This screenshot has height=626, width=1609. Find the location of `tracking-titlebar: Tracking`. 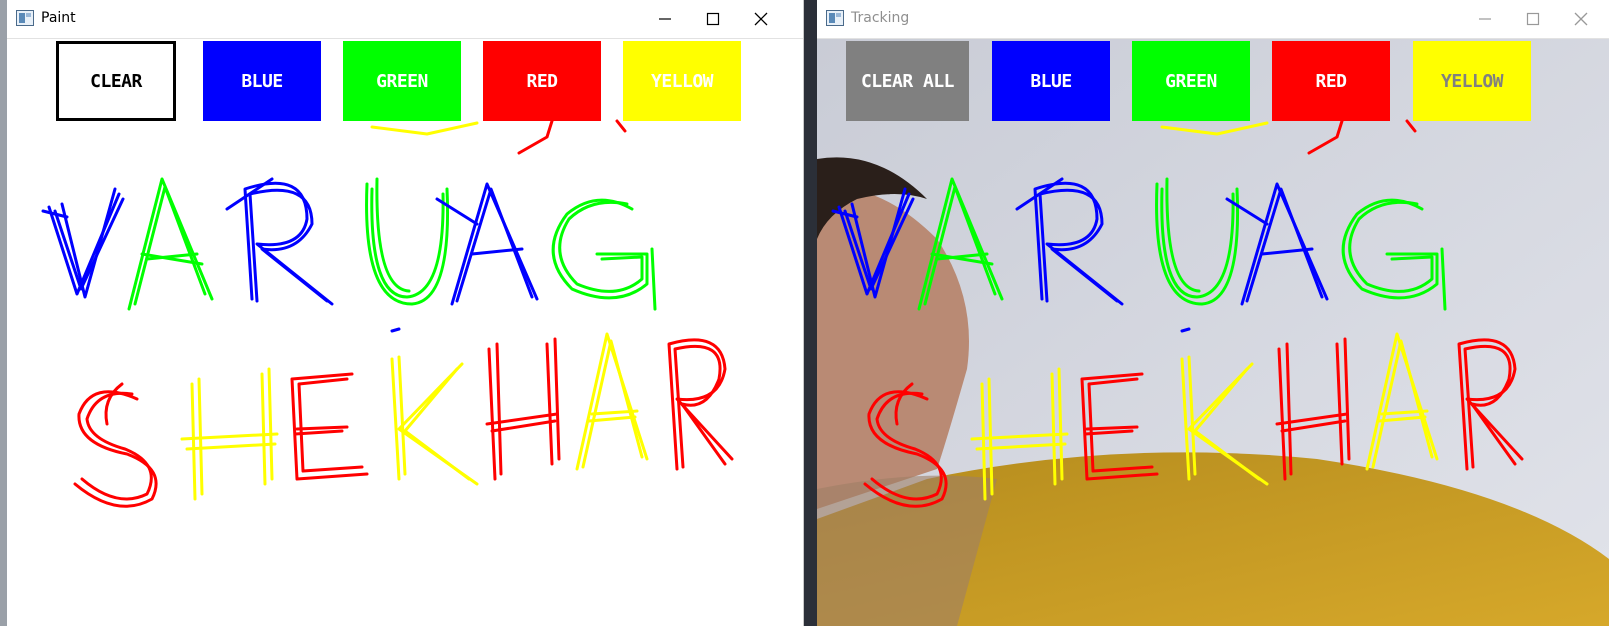

tracking-titlebar: Tracking is located at coordinates (1213, 19).